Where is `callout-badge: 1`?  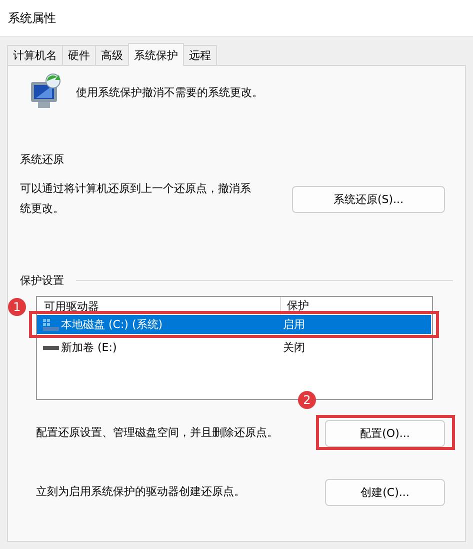
callout-badge: 1 is located at coordinates (17, 307).